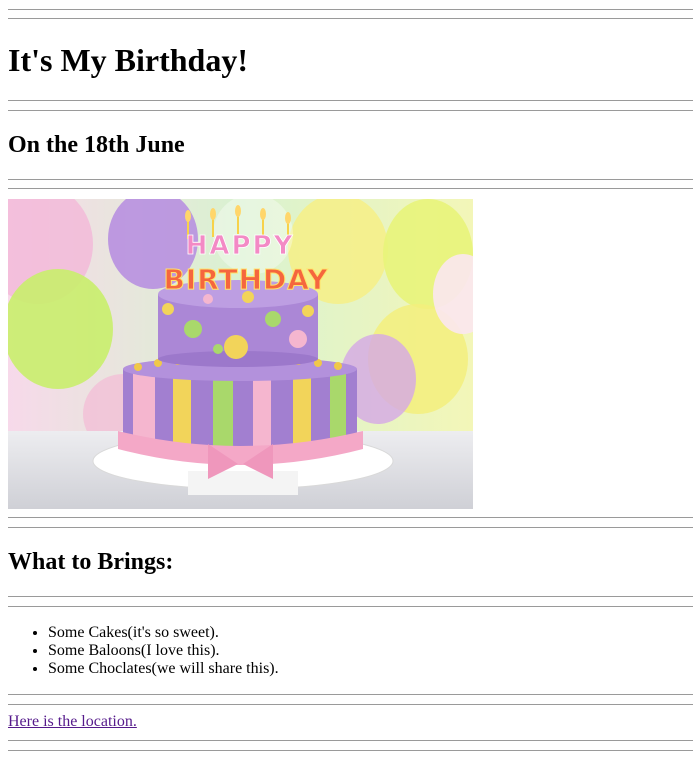  Describe the element at coordinates (60, 329) in the screenshot. I see `balloon` at that location.